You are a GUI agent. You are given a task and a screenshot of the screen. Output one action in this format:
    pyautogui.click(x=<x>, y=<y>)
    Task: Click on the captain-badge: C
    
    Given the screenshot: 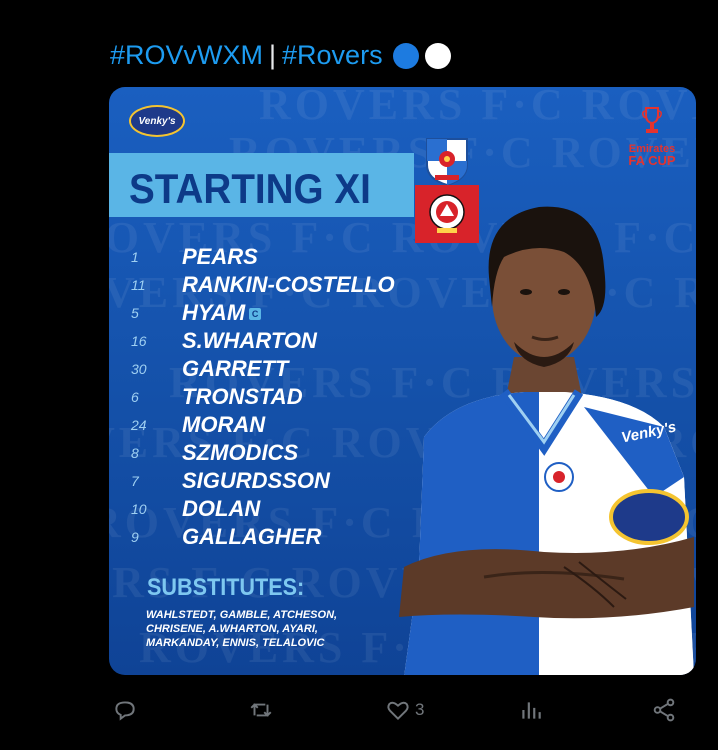 What is the action you would take?
    pyautogui.click(x=255, y=314)
    